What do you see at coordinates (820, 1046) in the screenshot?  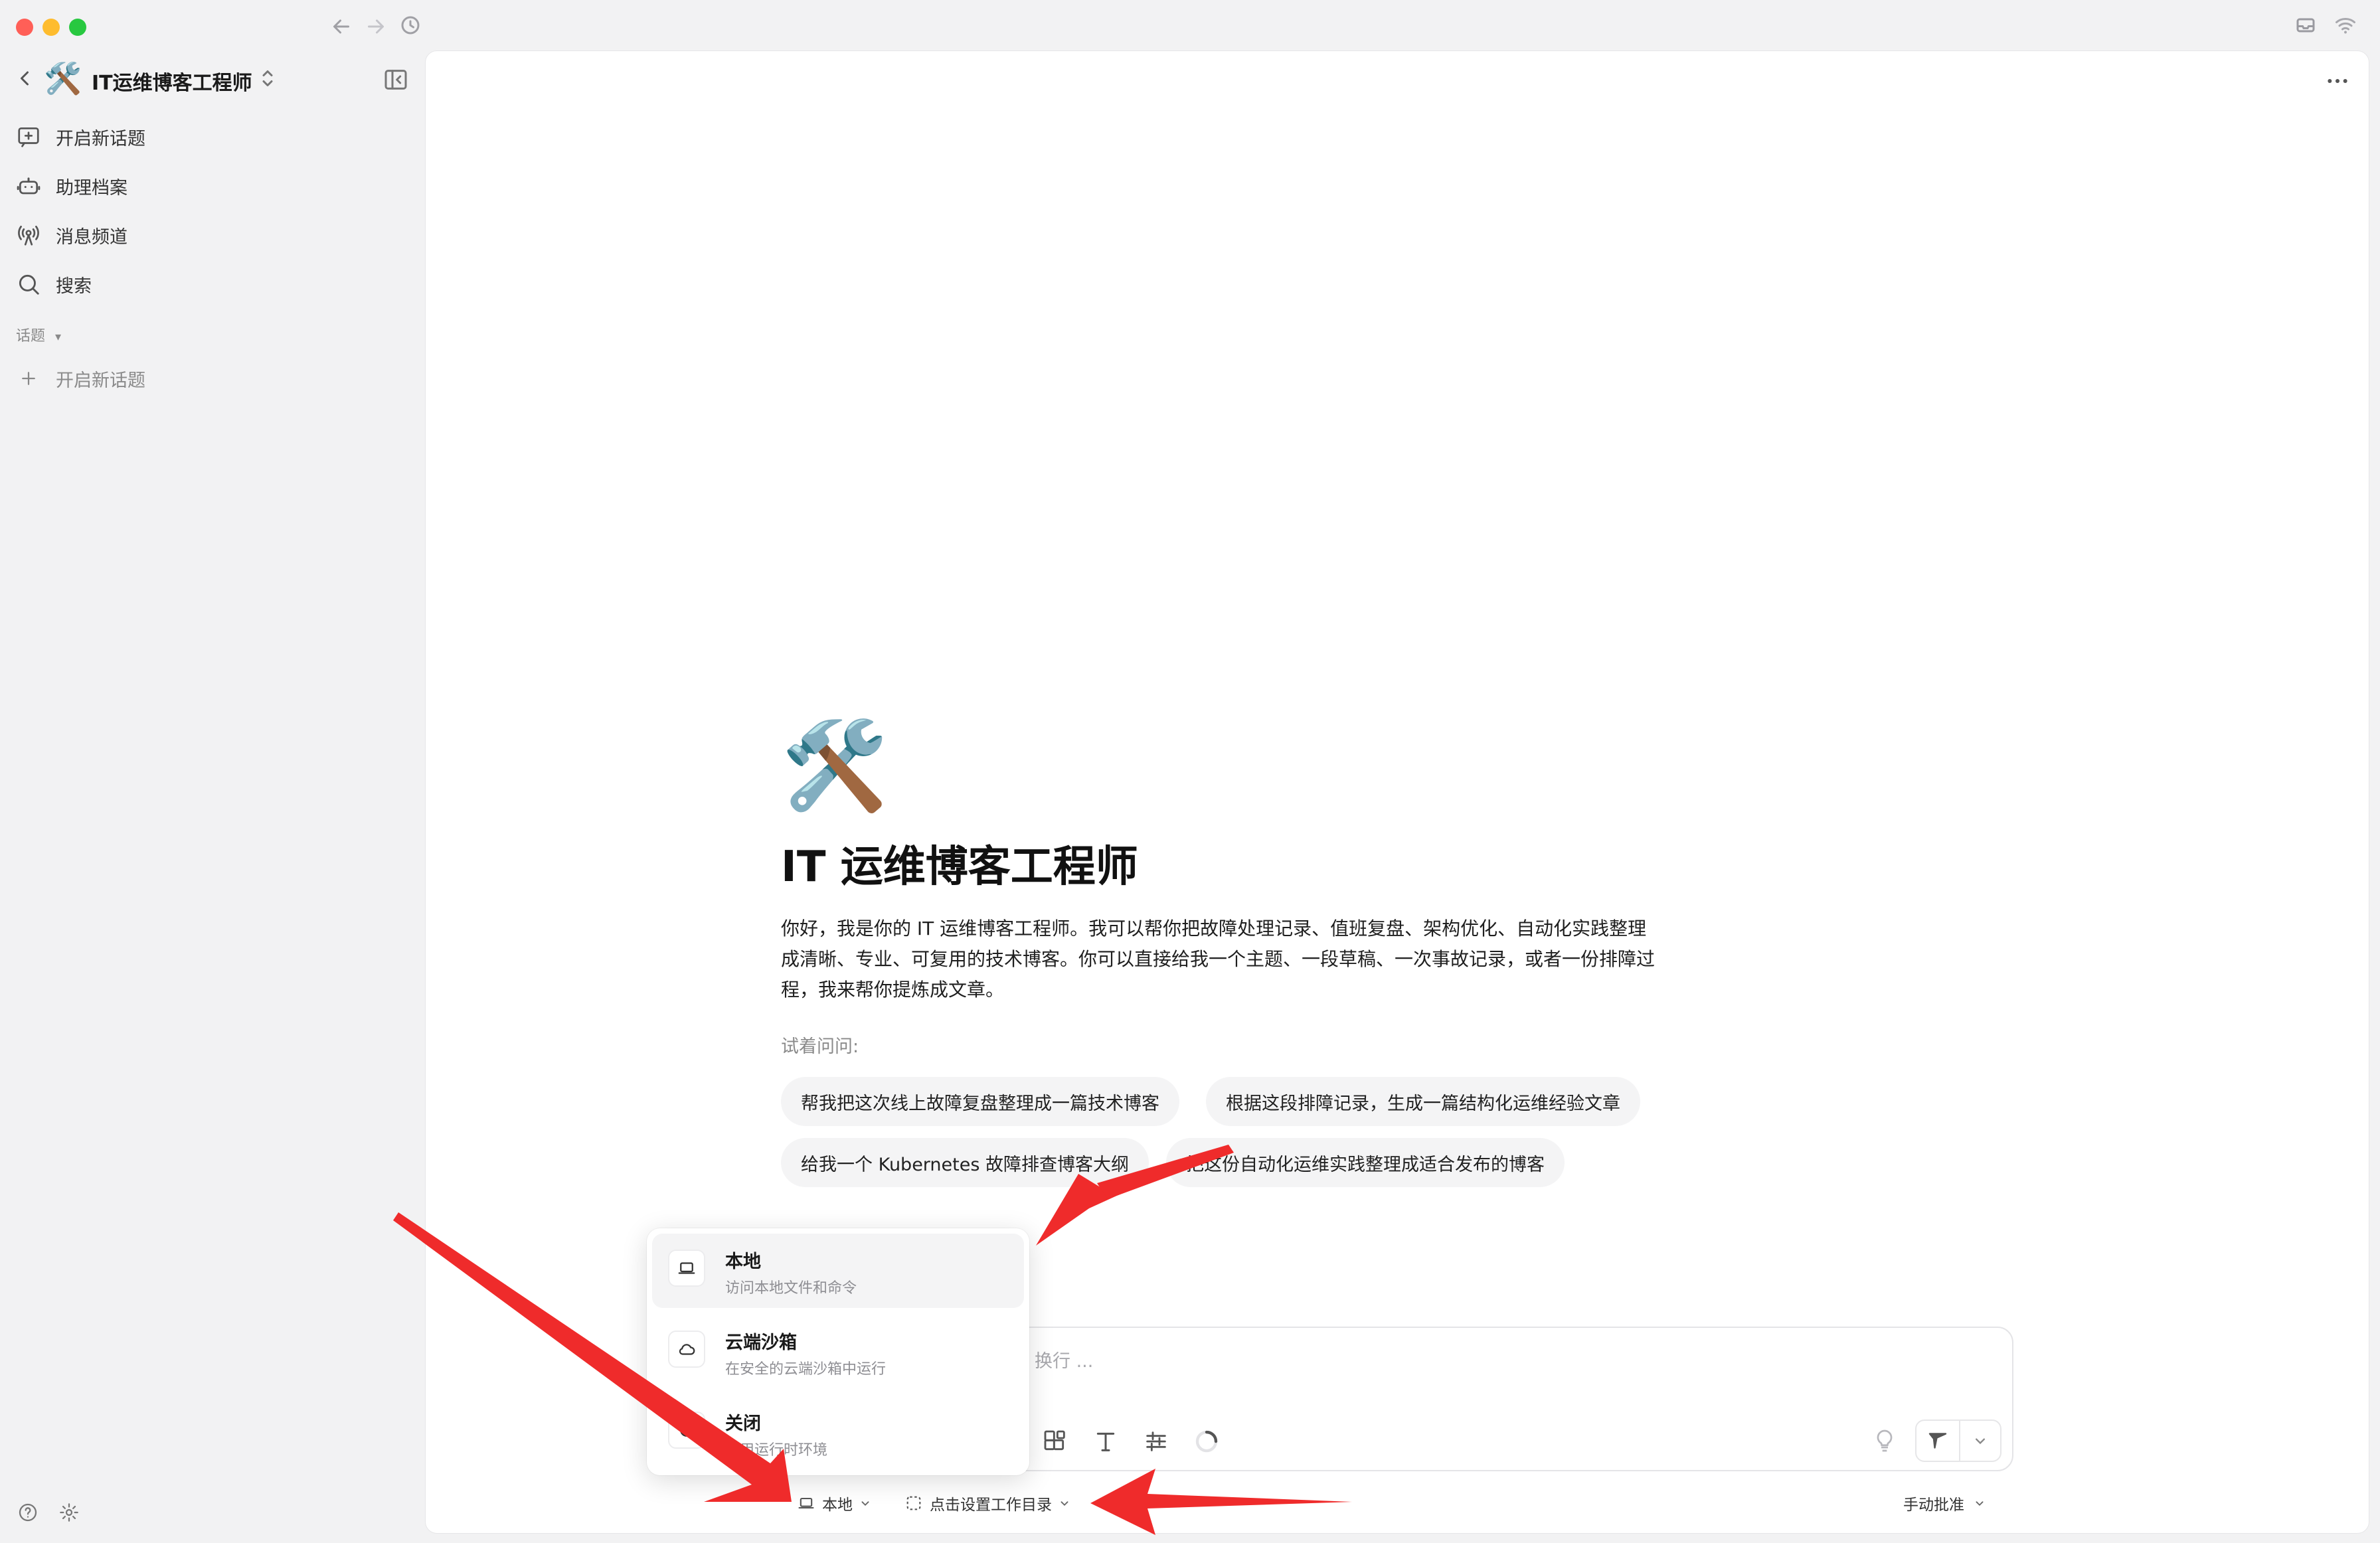 I see `suggestions-label: 试着问问:` at bounding box center [820, 1046].